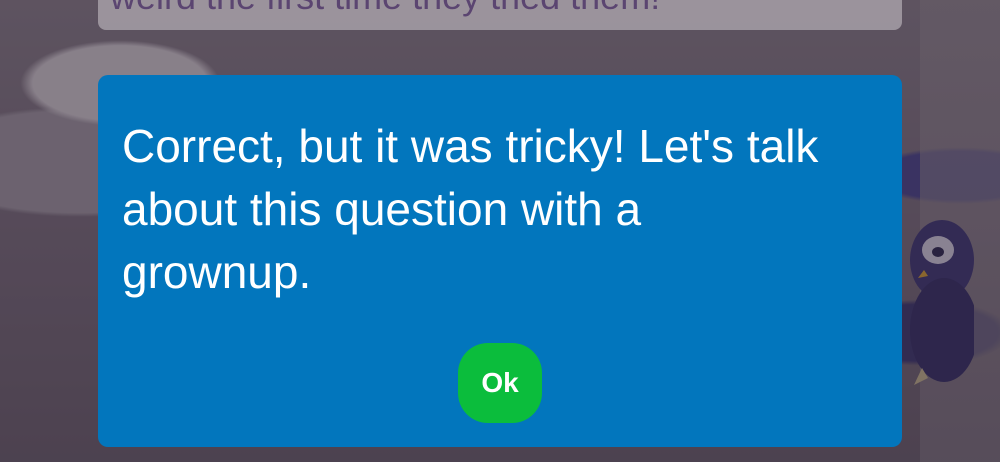 Image resolution: width=1000 pixels, height=462 pixels. I want to click on question-card: weird the first time they tried them!, so click(500, 15).